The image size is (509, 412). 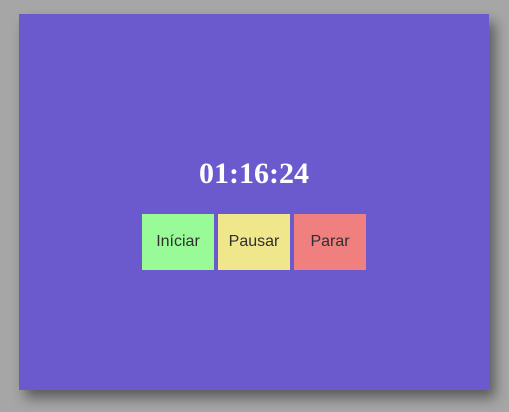 I want to click on start-button: Iníciar, so click(x=178, y=242).